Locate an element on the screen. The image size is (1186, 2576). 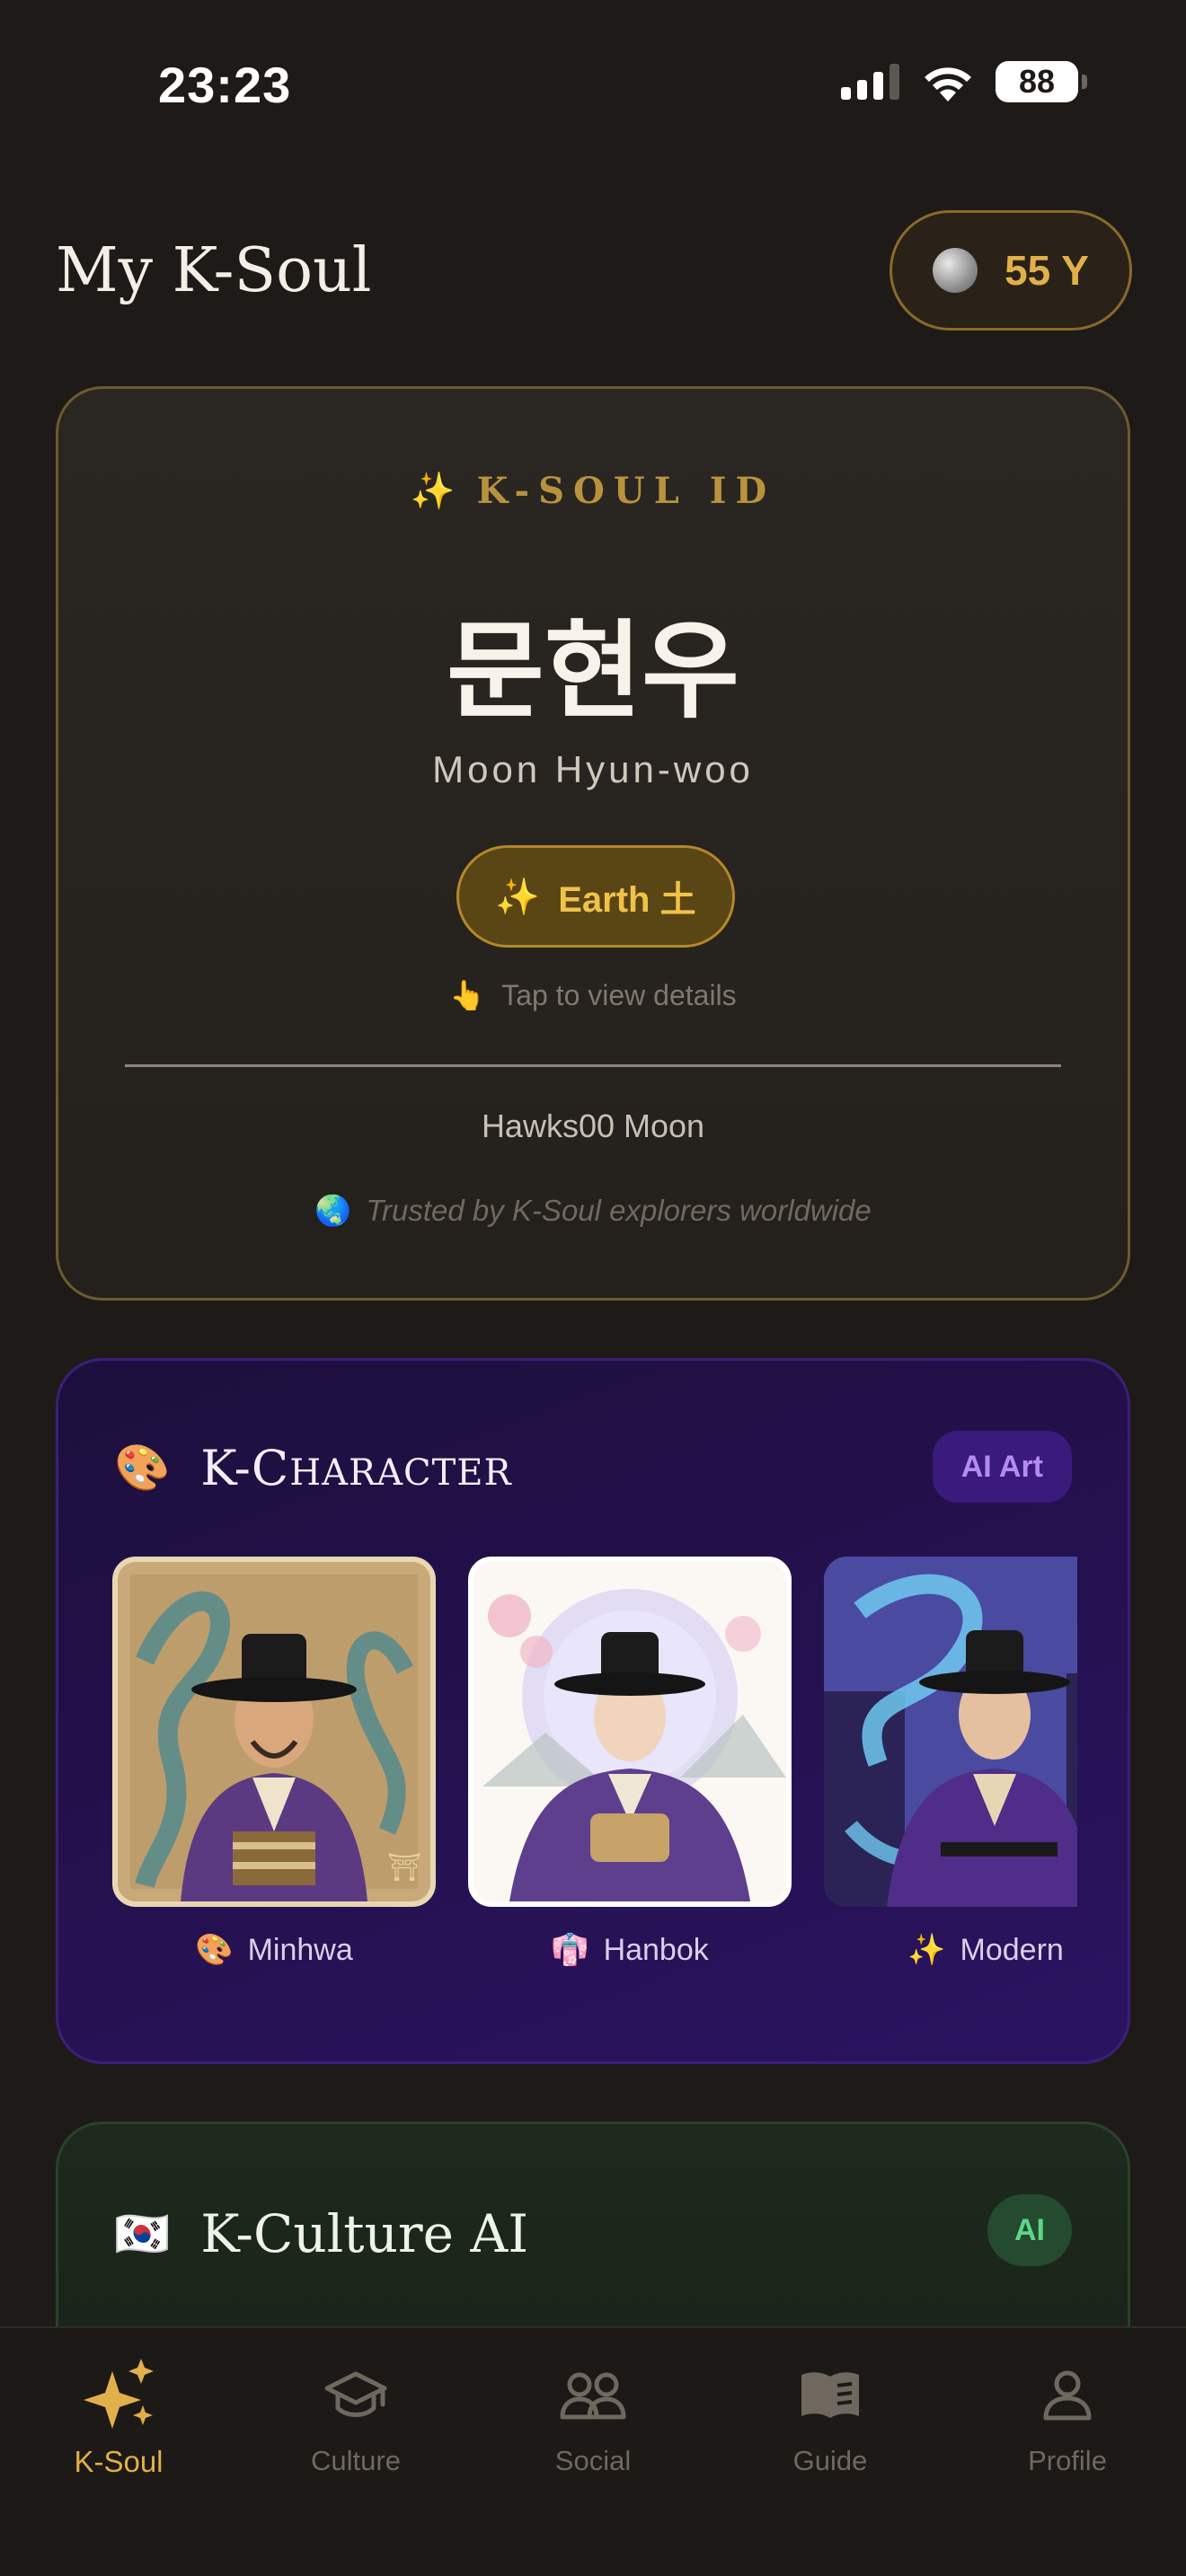
tab-social: Social is located at coordinates (593, 2416).